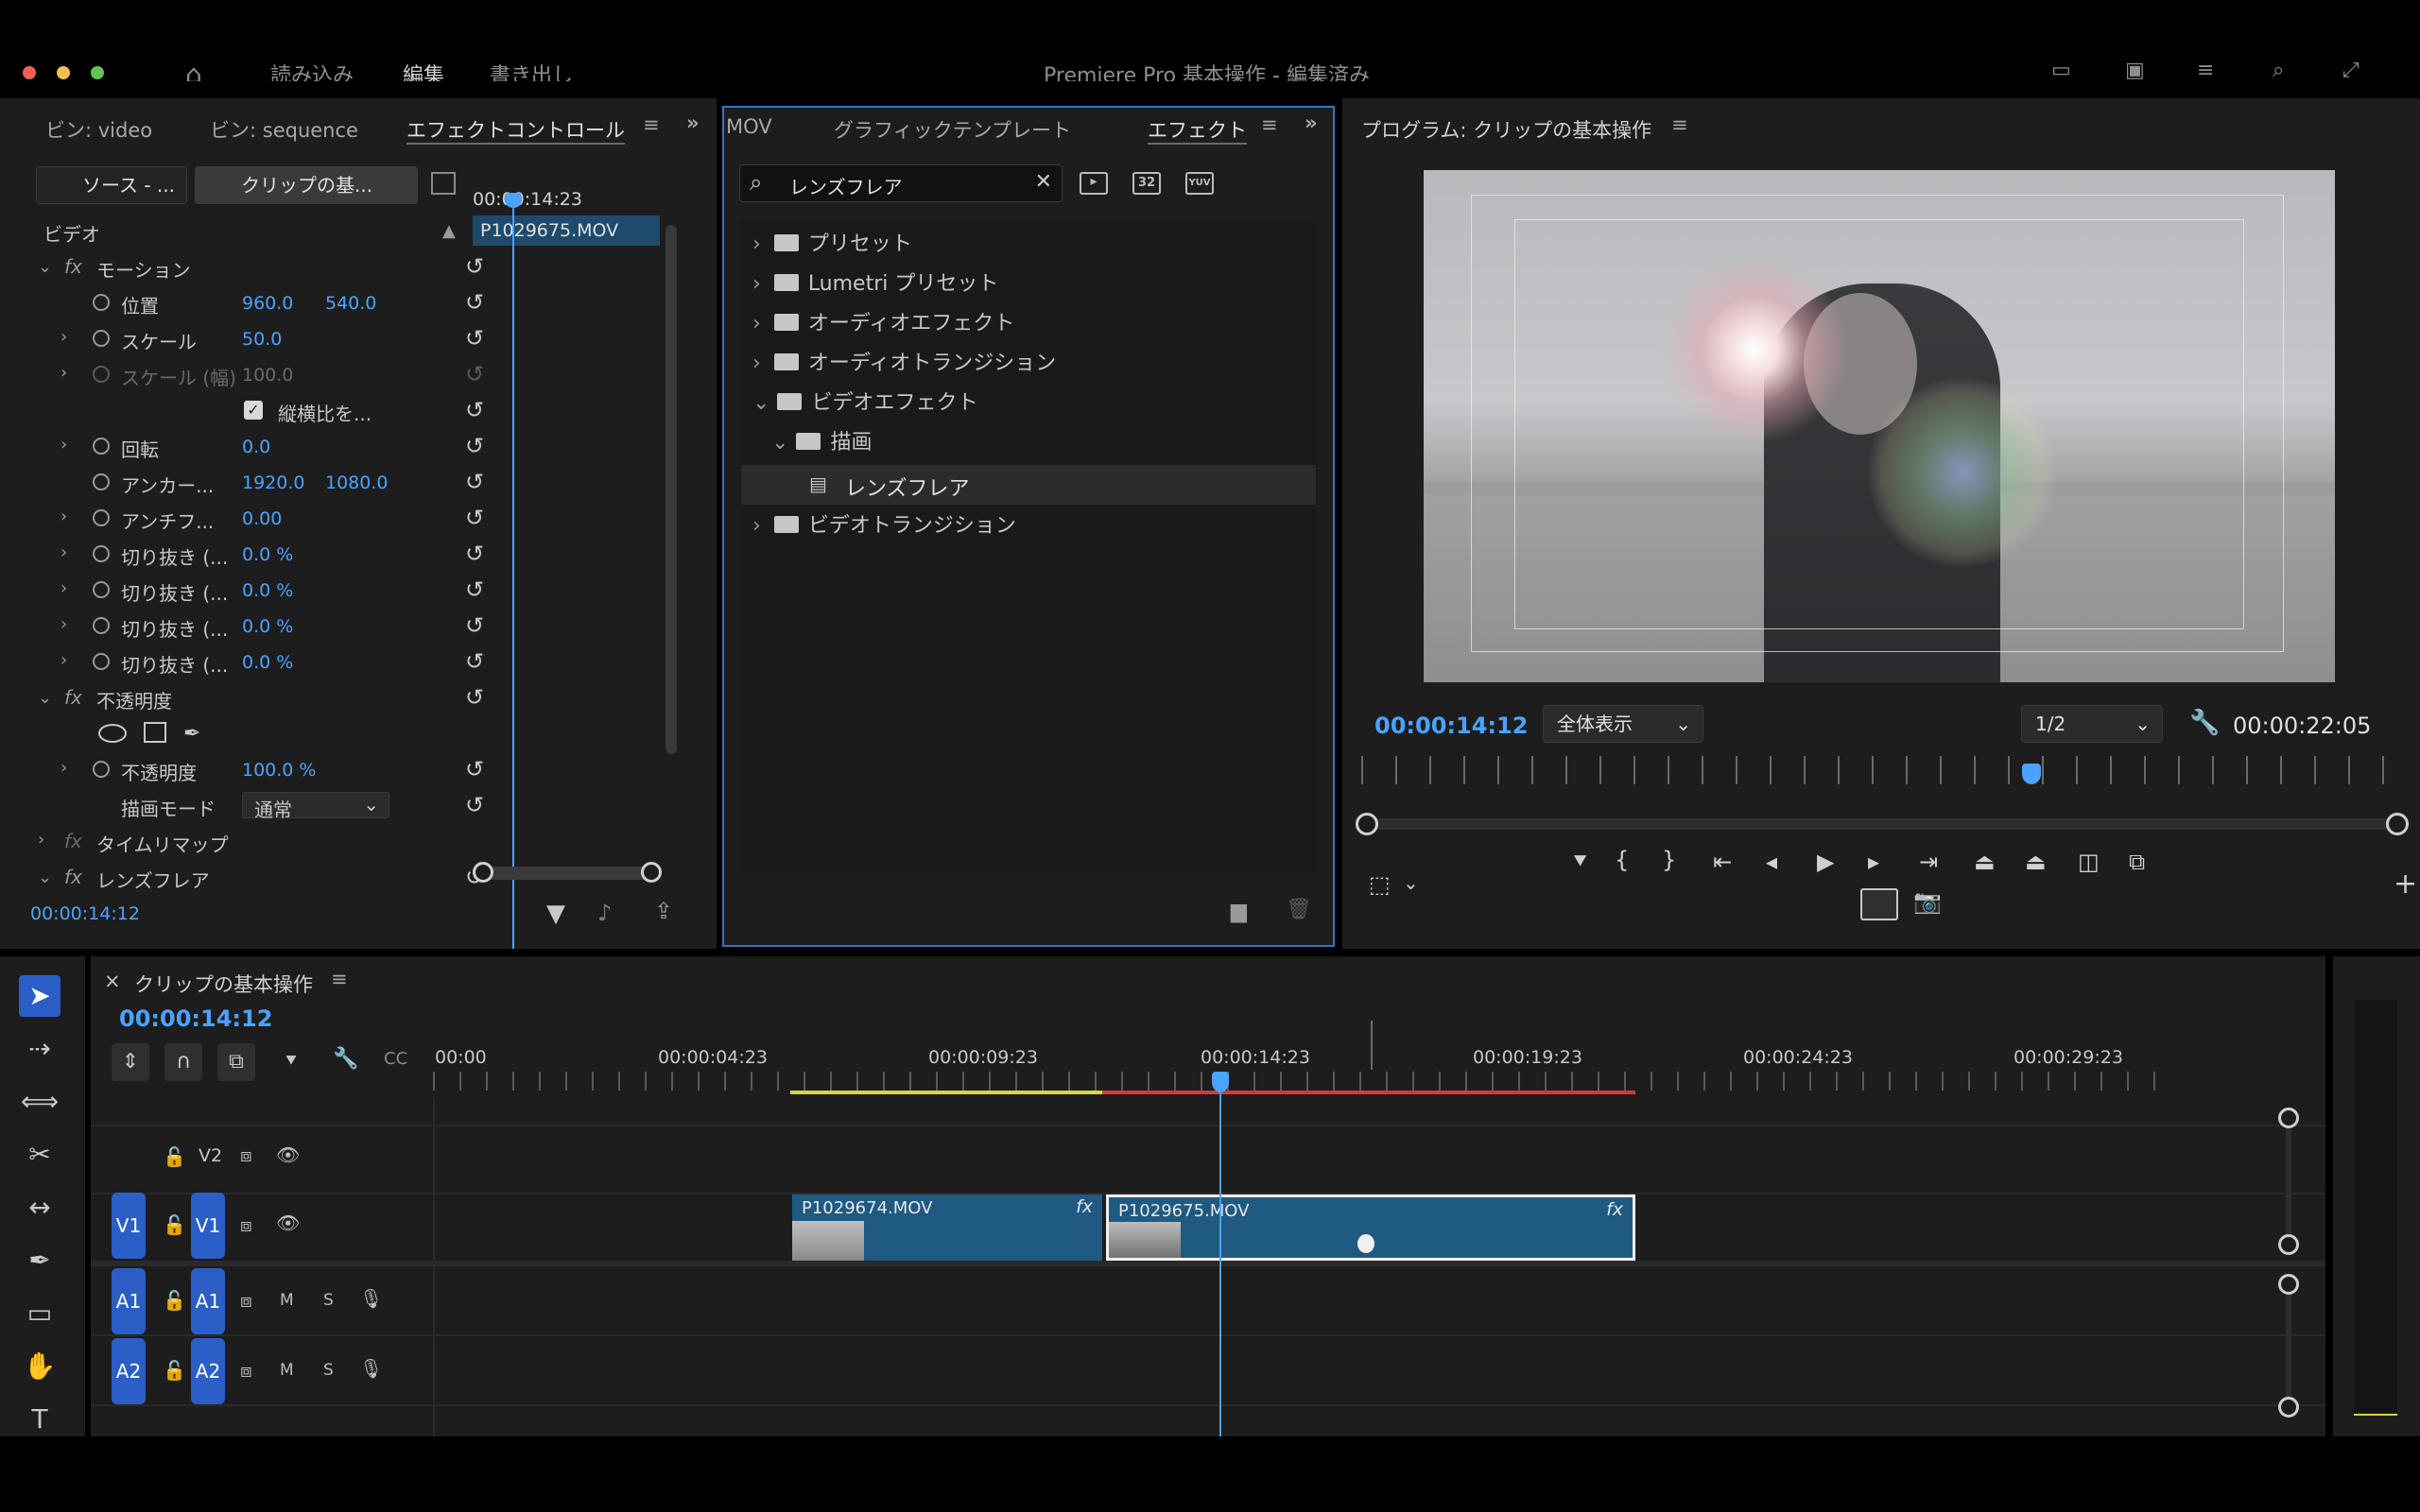 Image resolution: width=2420 pixels, height=1512 pixels. What do you see at coordinates (1367, 824) in the screenshot?
I see `program-zoom-handle-left` at bounding box center [1367, 824].